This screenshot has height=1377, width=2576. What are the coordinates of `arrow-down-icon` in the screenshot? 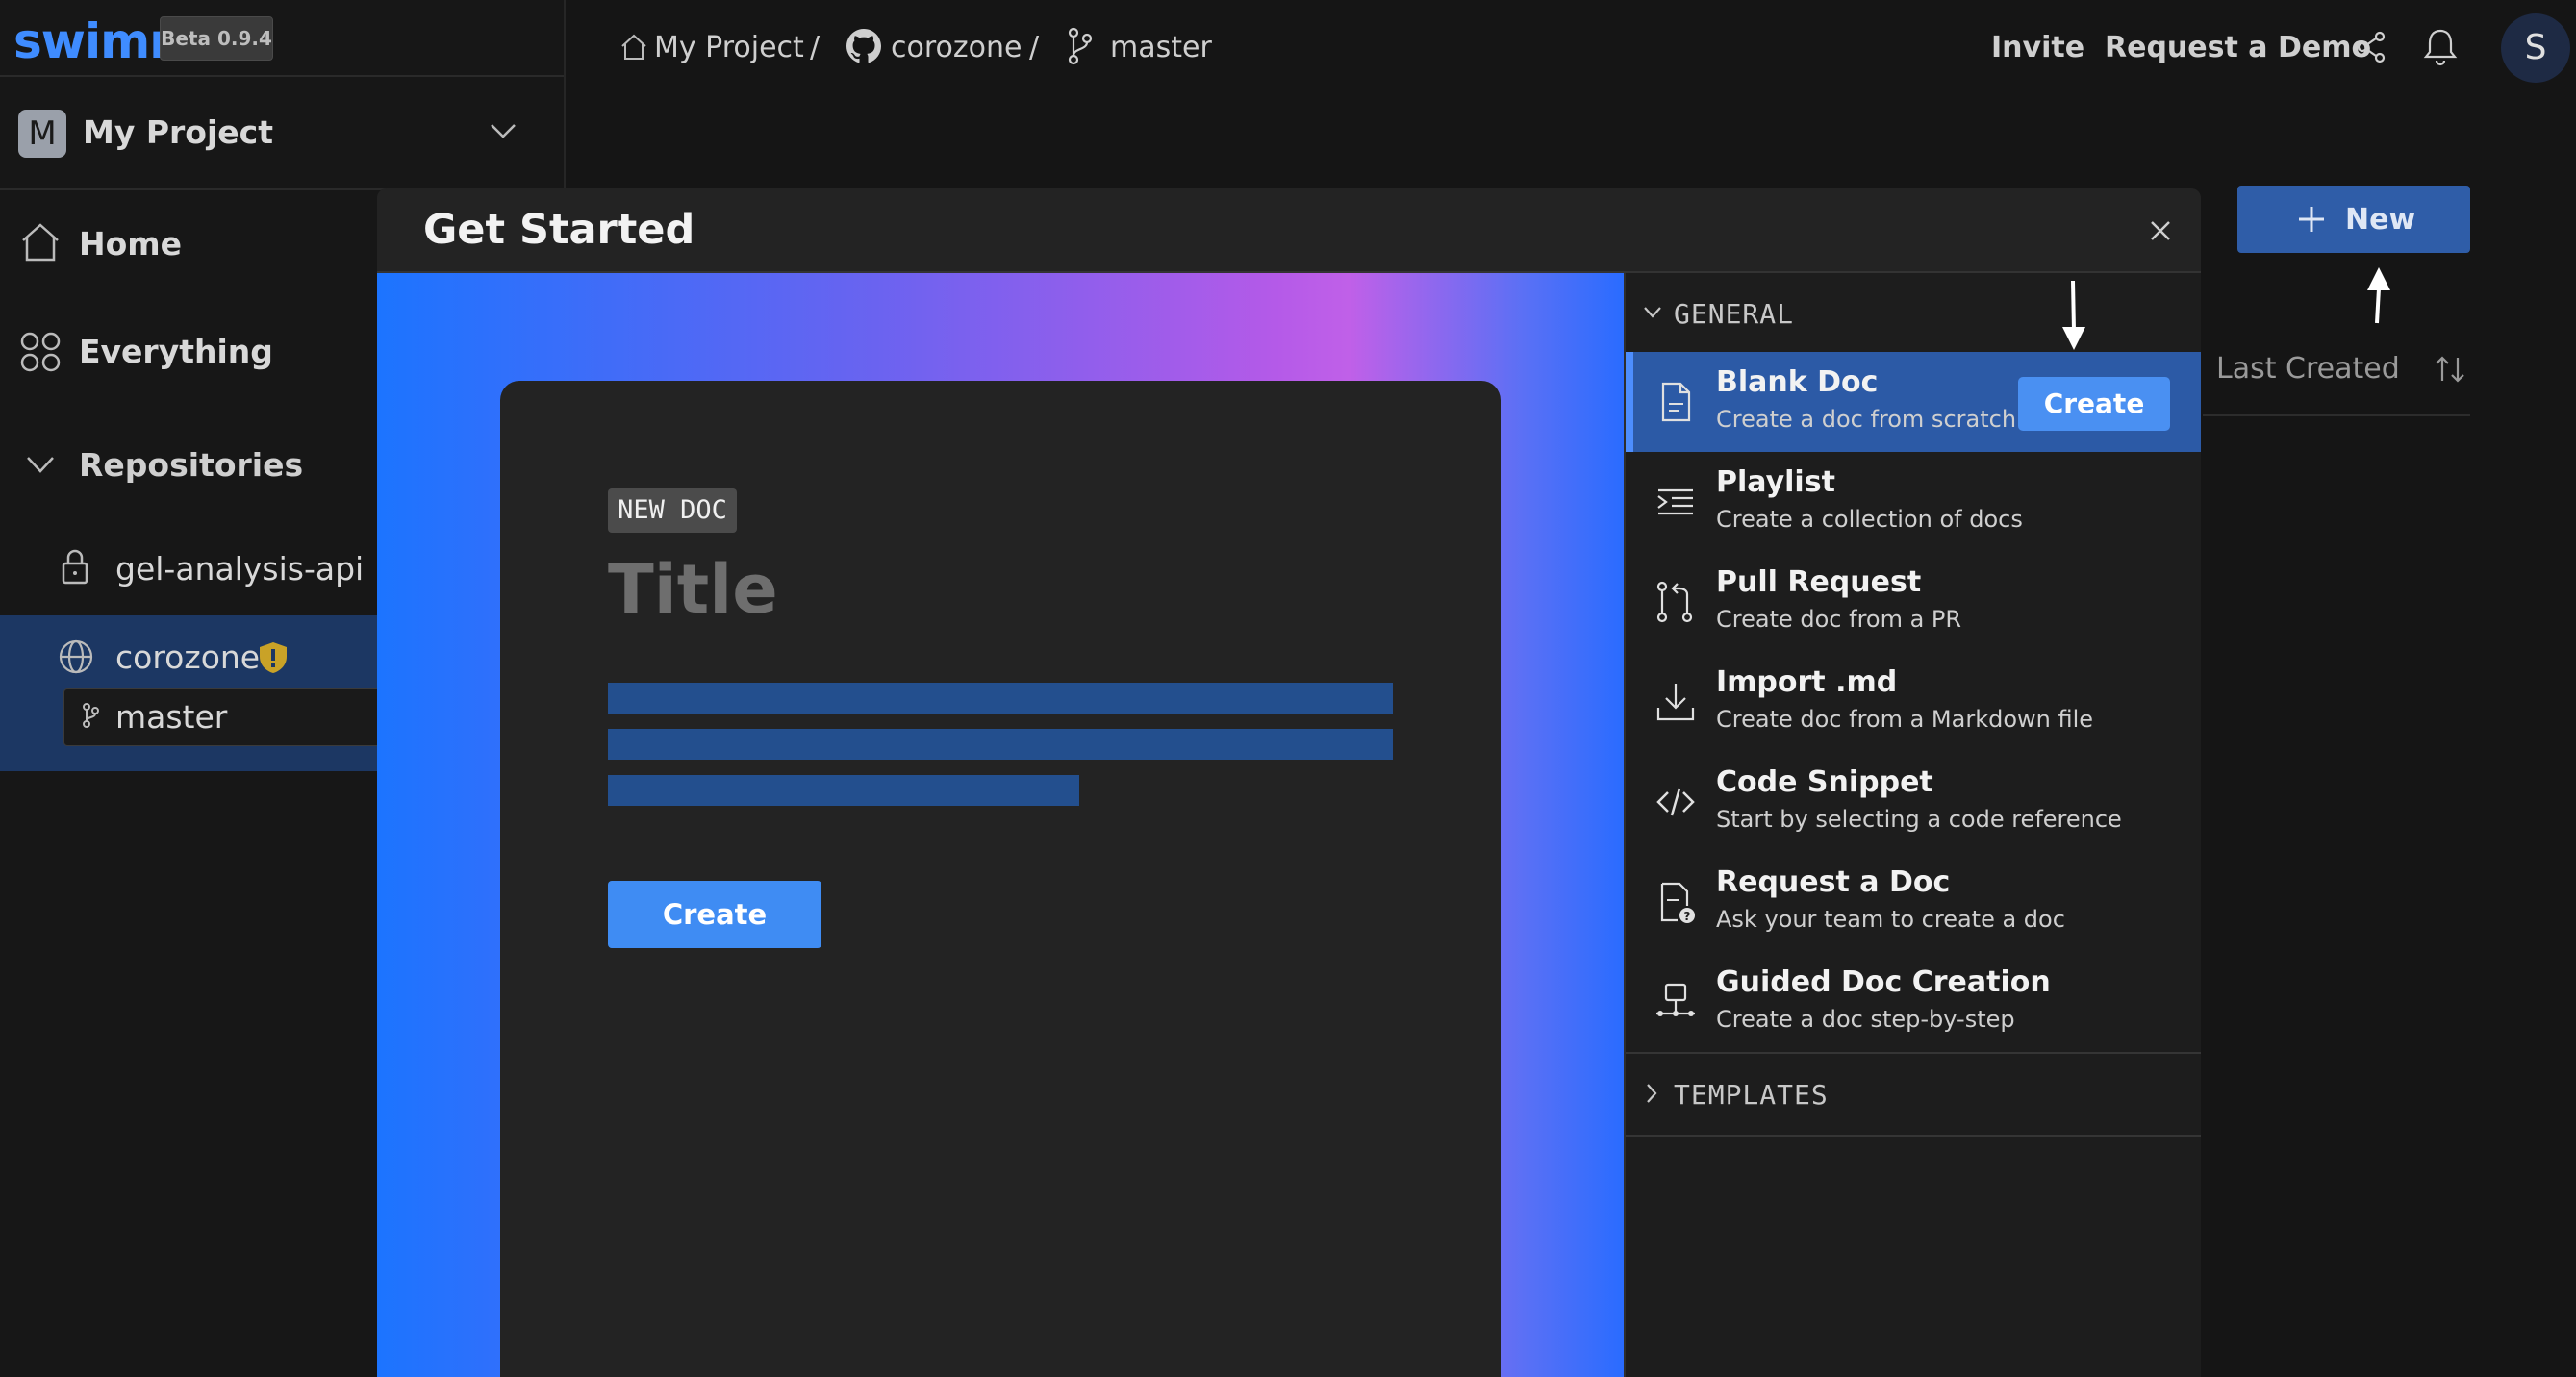 It's located at (2073, 315).